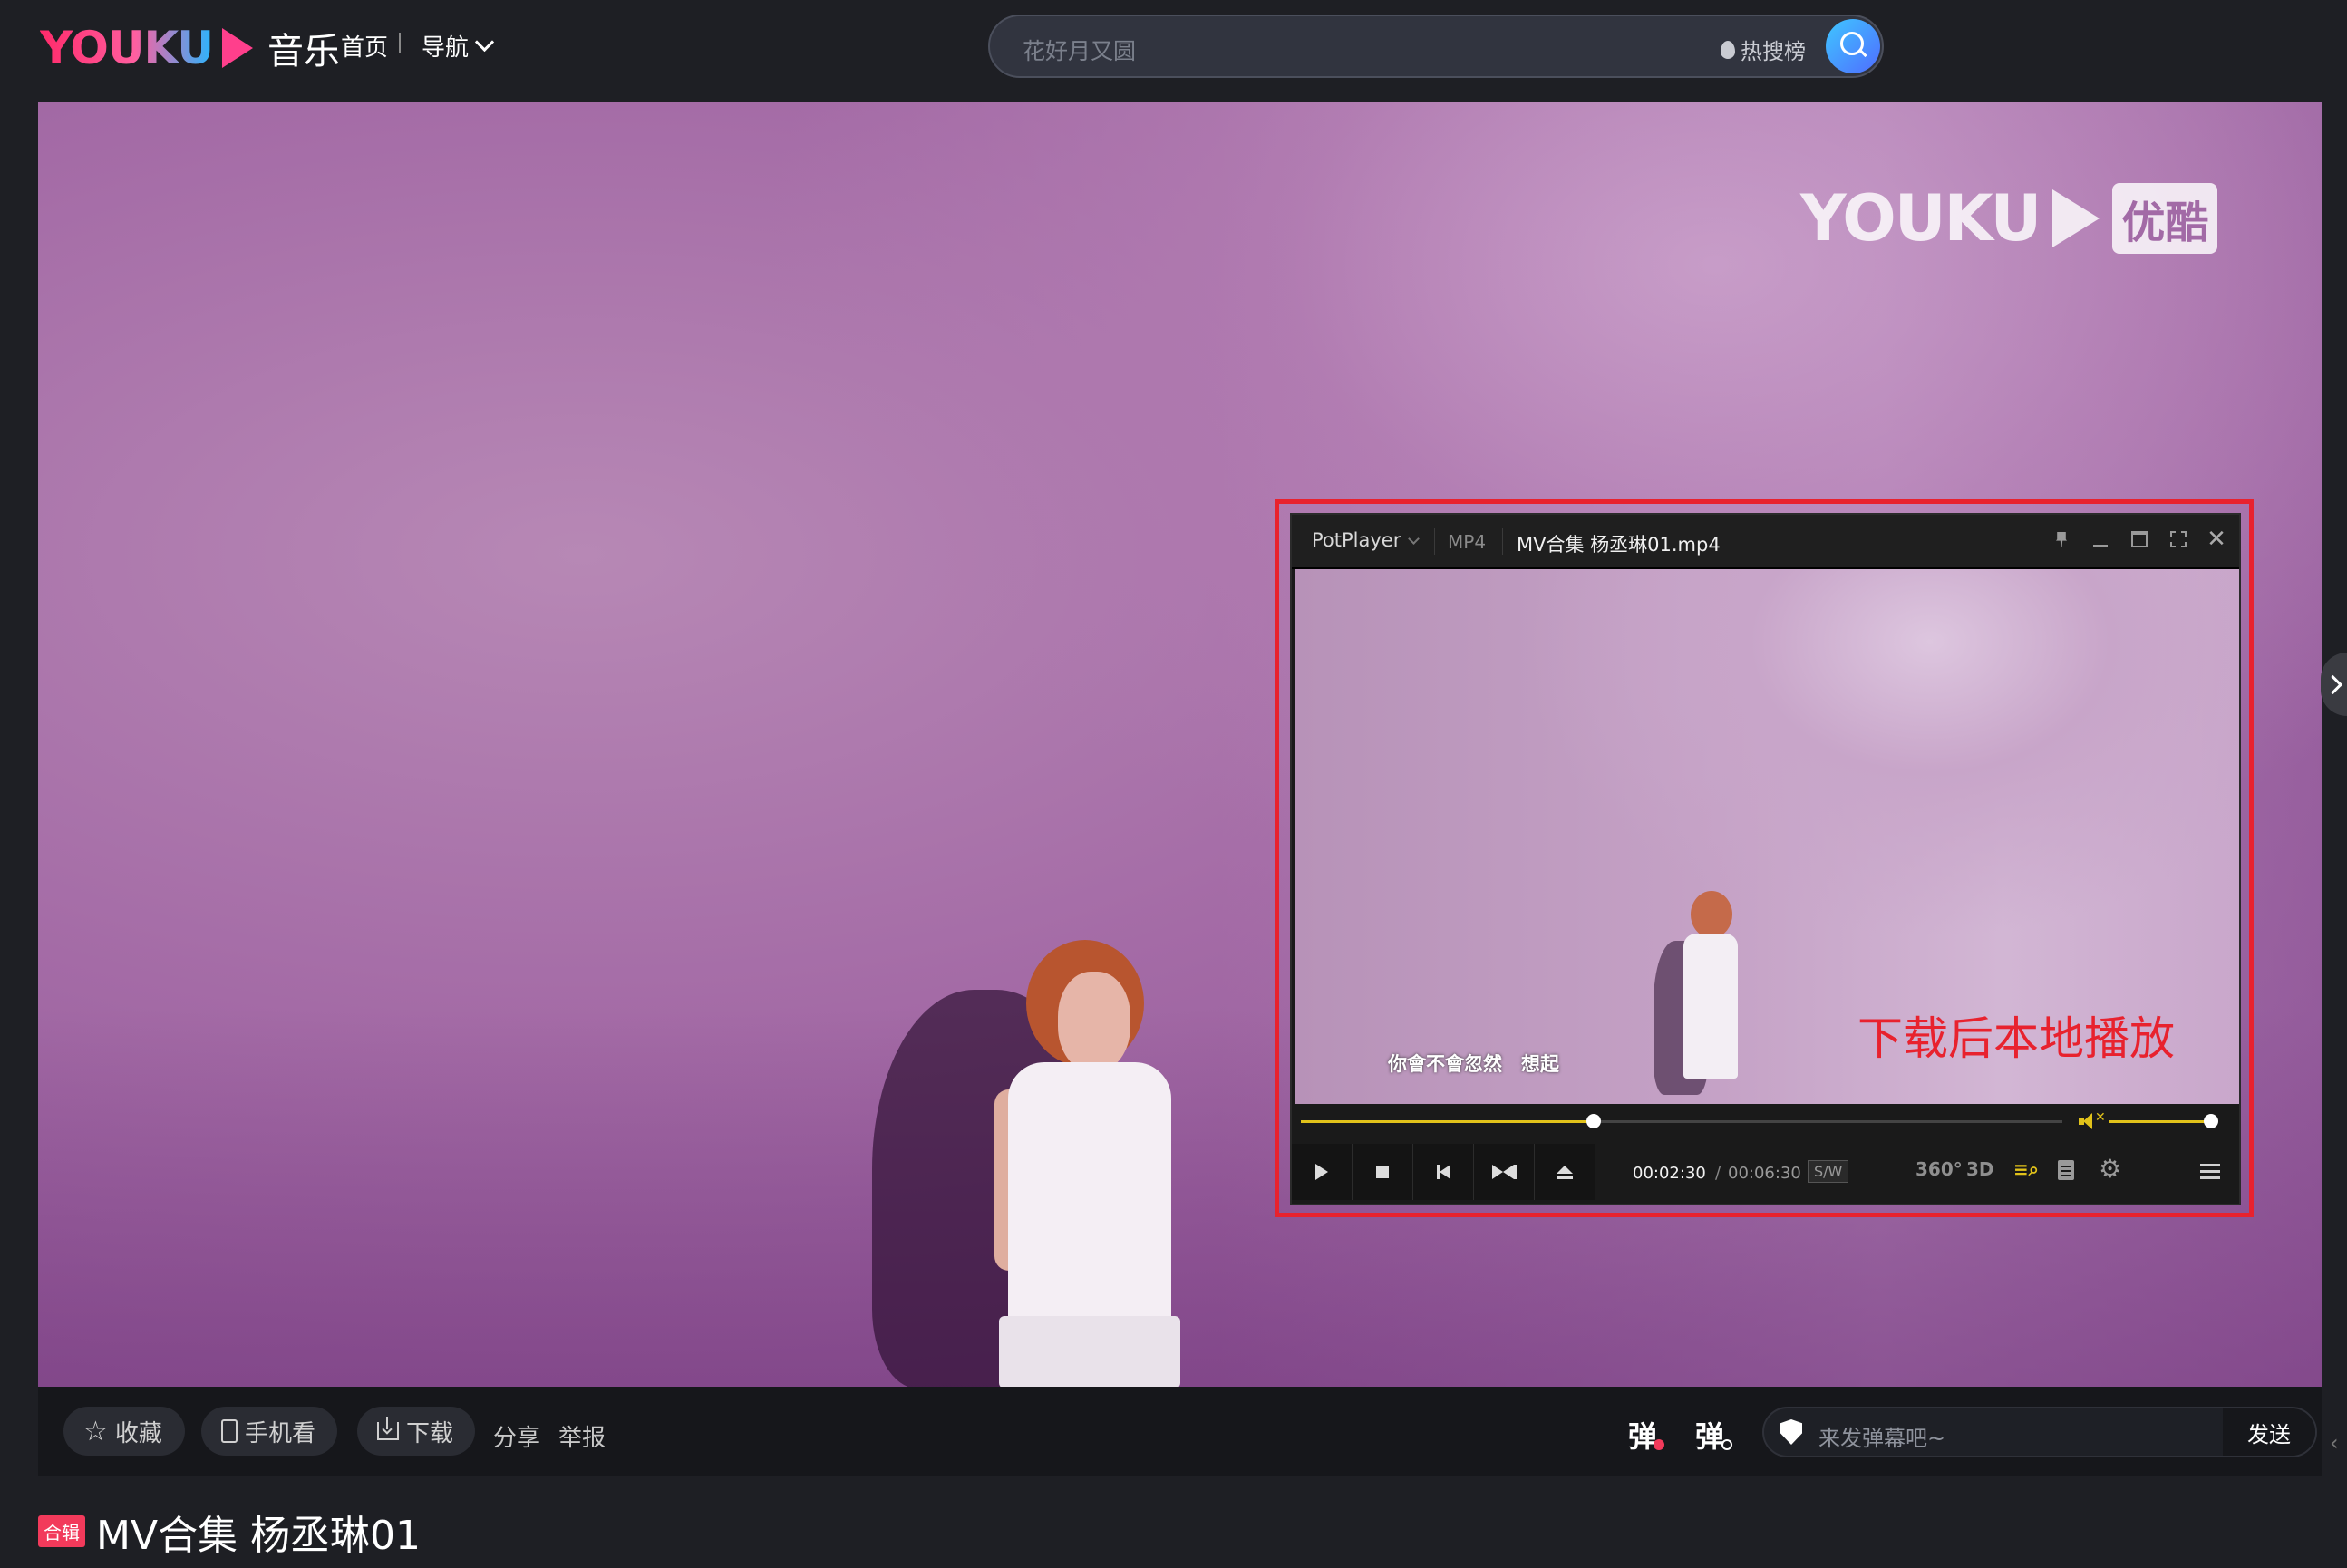 Image resolution: width=2347 pixels, height=1568 pixels. Describe the element at coordinates (1094, 1021) in the screenshot. I see `singer-face` at that location.